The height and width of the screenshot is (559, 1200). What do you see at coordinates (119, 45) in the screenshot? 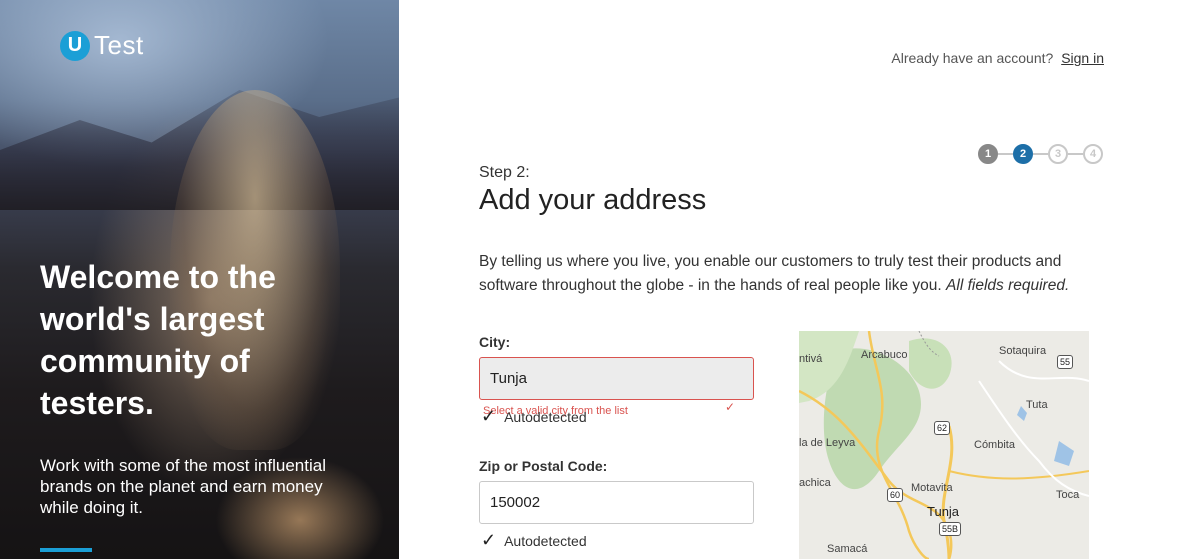
I see `logo-wordmark: Test` at bounding box center [119, 45].